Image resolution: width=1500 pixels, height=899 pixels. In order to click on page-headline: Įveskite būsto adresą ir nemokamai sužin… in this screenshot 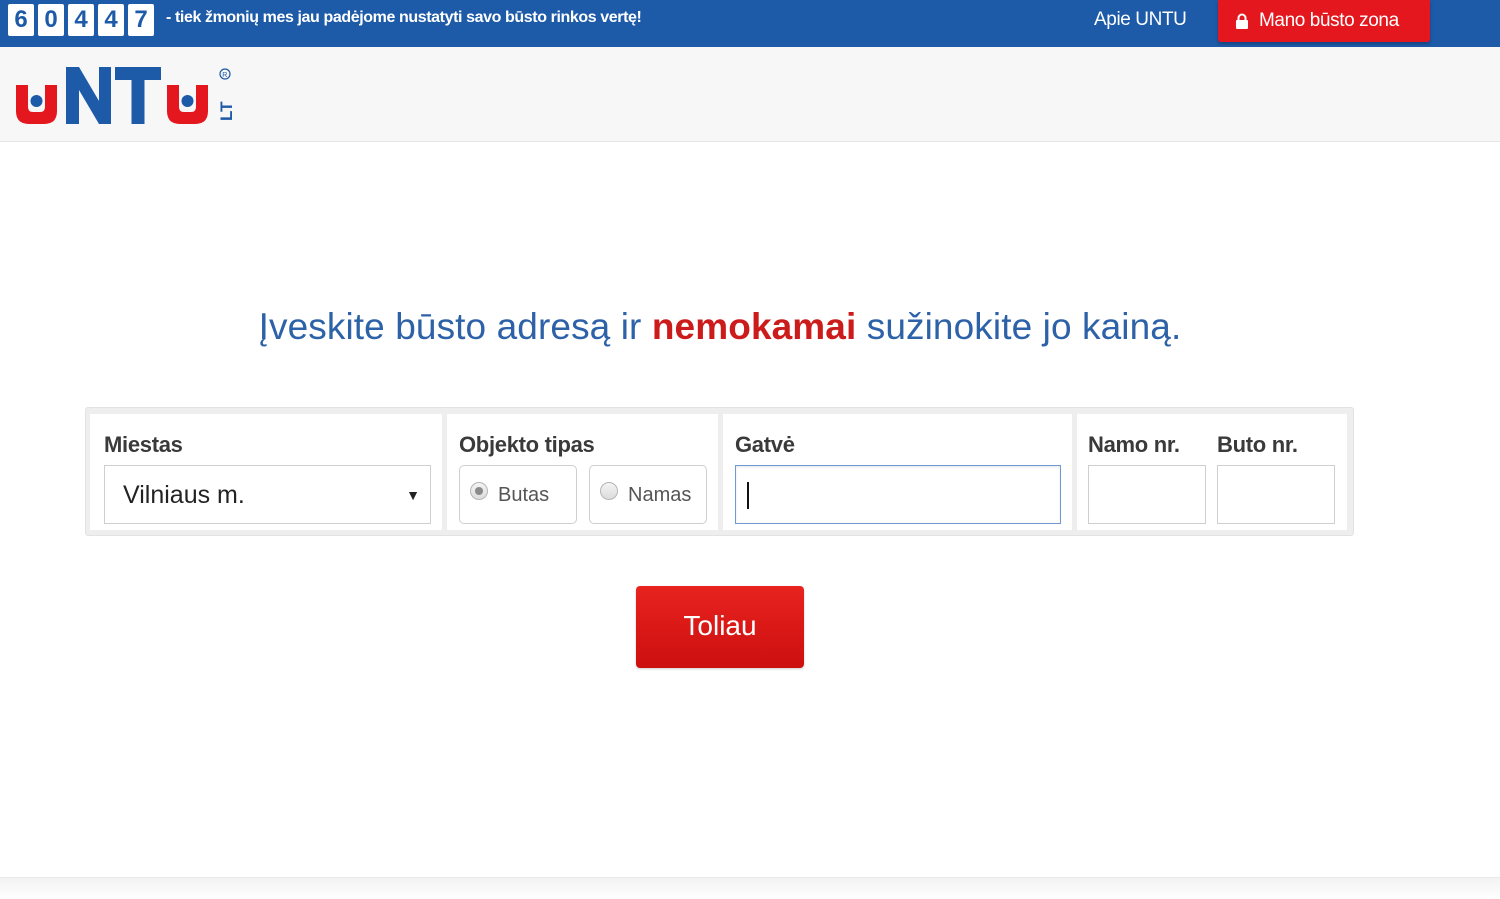, I will do `click(720, 327)`.